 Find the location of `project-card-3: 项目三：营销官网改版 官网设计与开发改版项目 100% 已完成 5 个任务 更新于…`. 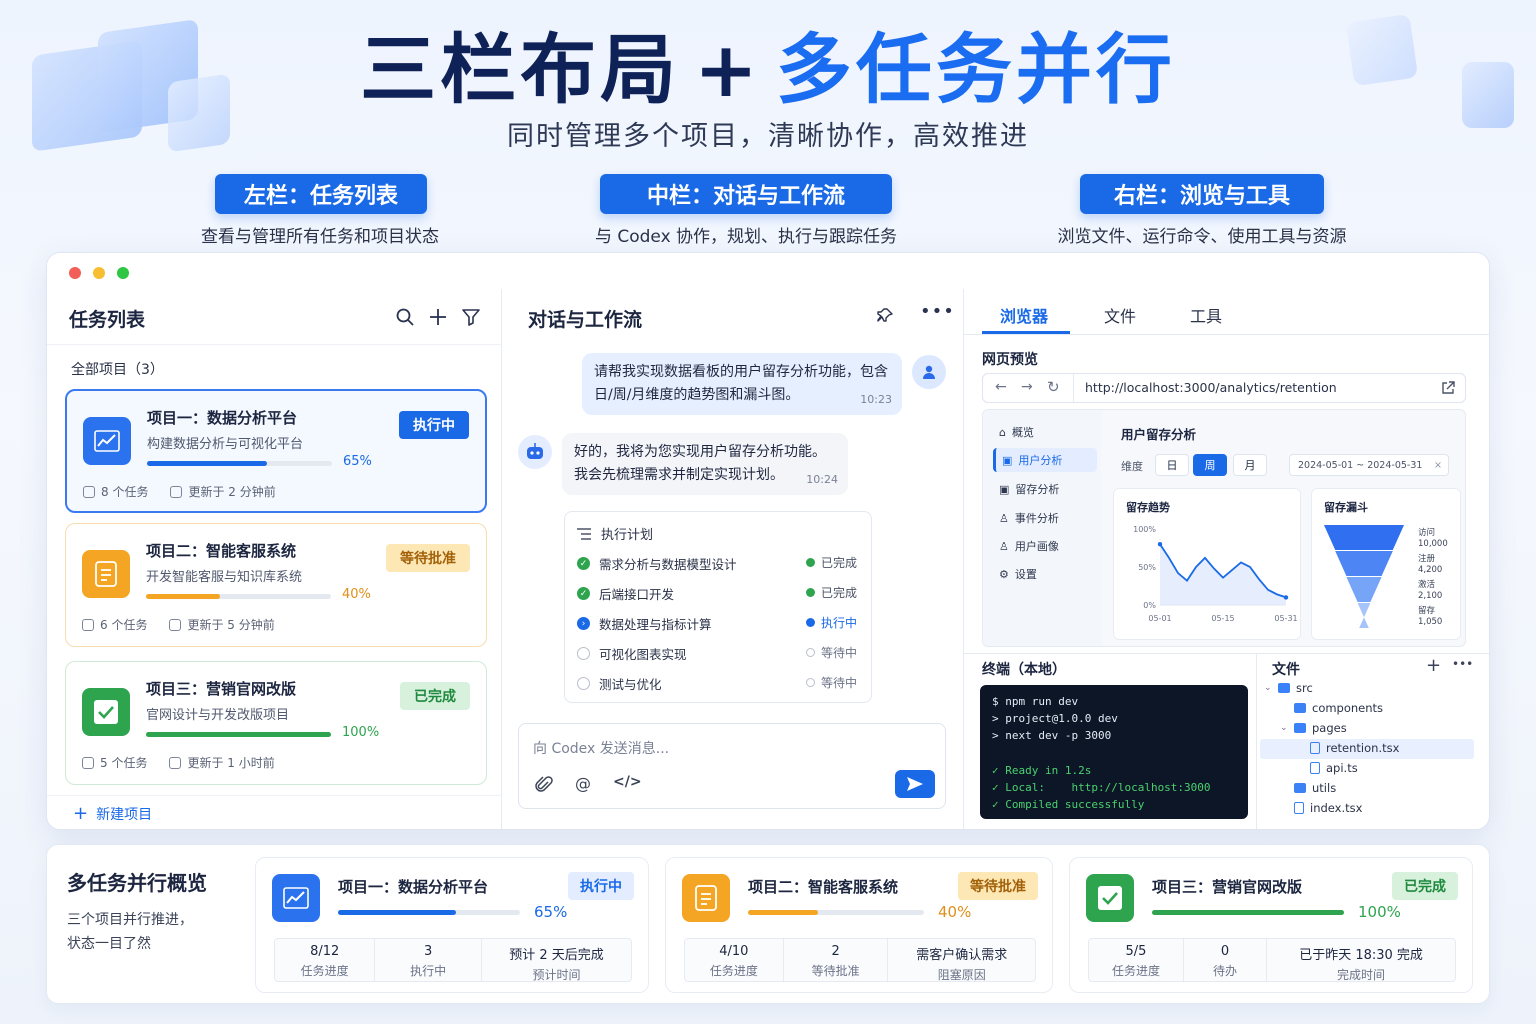

project-card-3: 项目三：营销官网改版 官网设计与开发改版项目 100% 已完成 5 个任务 更新于… is located at coordinates (276, 723).